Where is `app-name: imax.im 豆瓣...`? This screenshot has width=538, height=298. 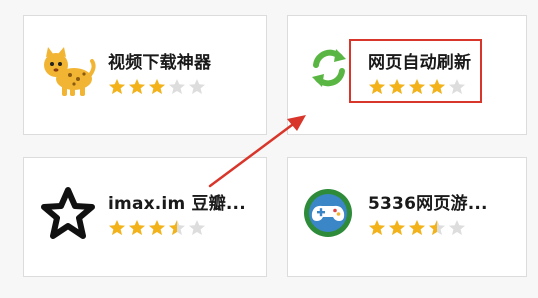 app-name: imax.im 豆瓣... is located at coordinates (177, 204).